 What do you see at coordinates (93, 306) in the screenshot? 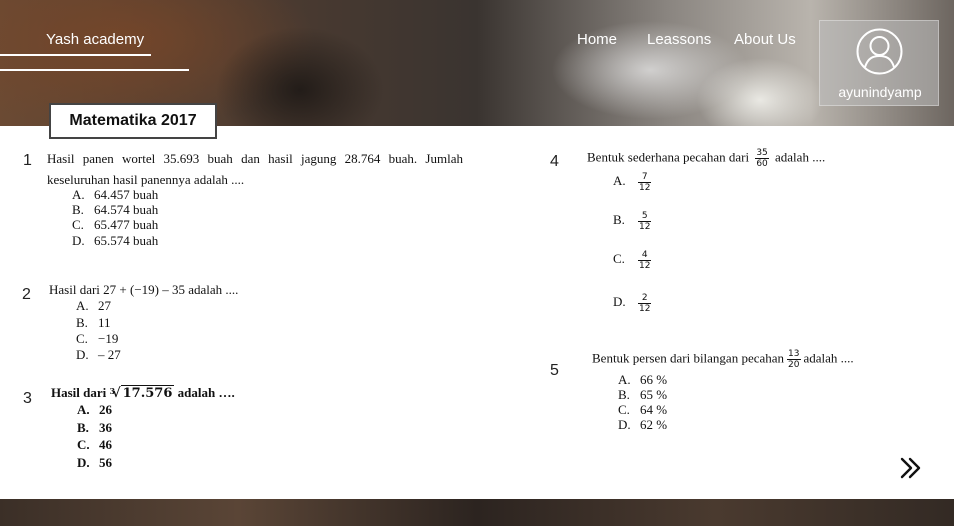
I see `answer-option: A. 27` at bounding box center [93, 306].